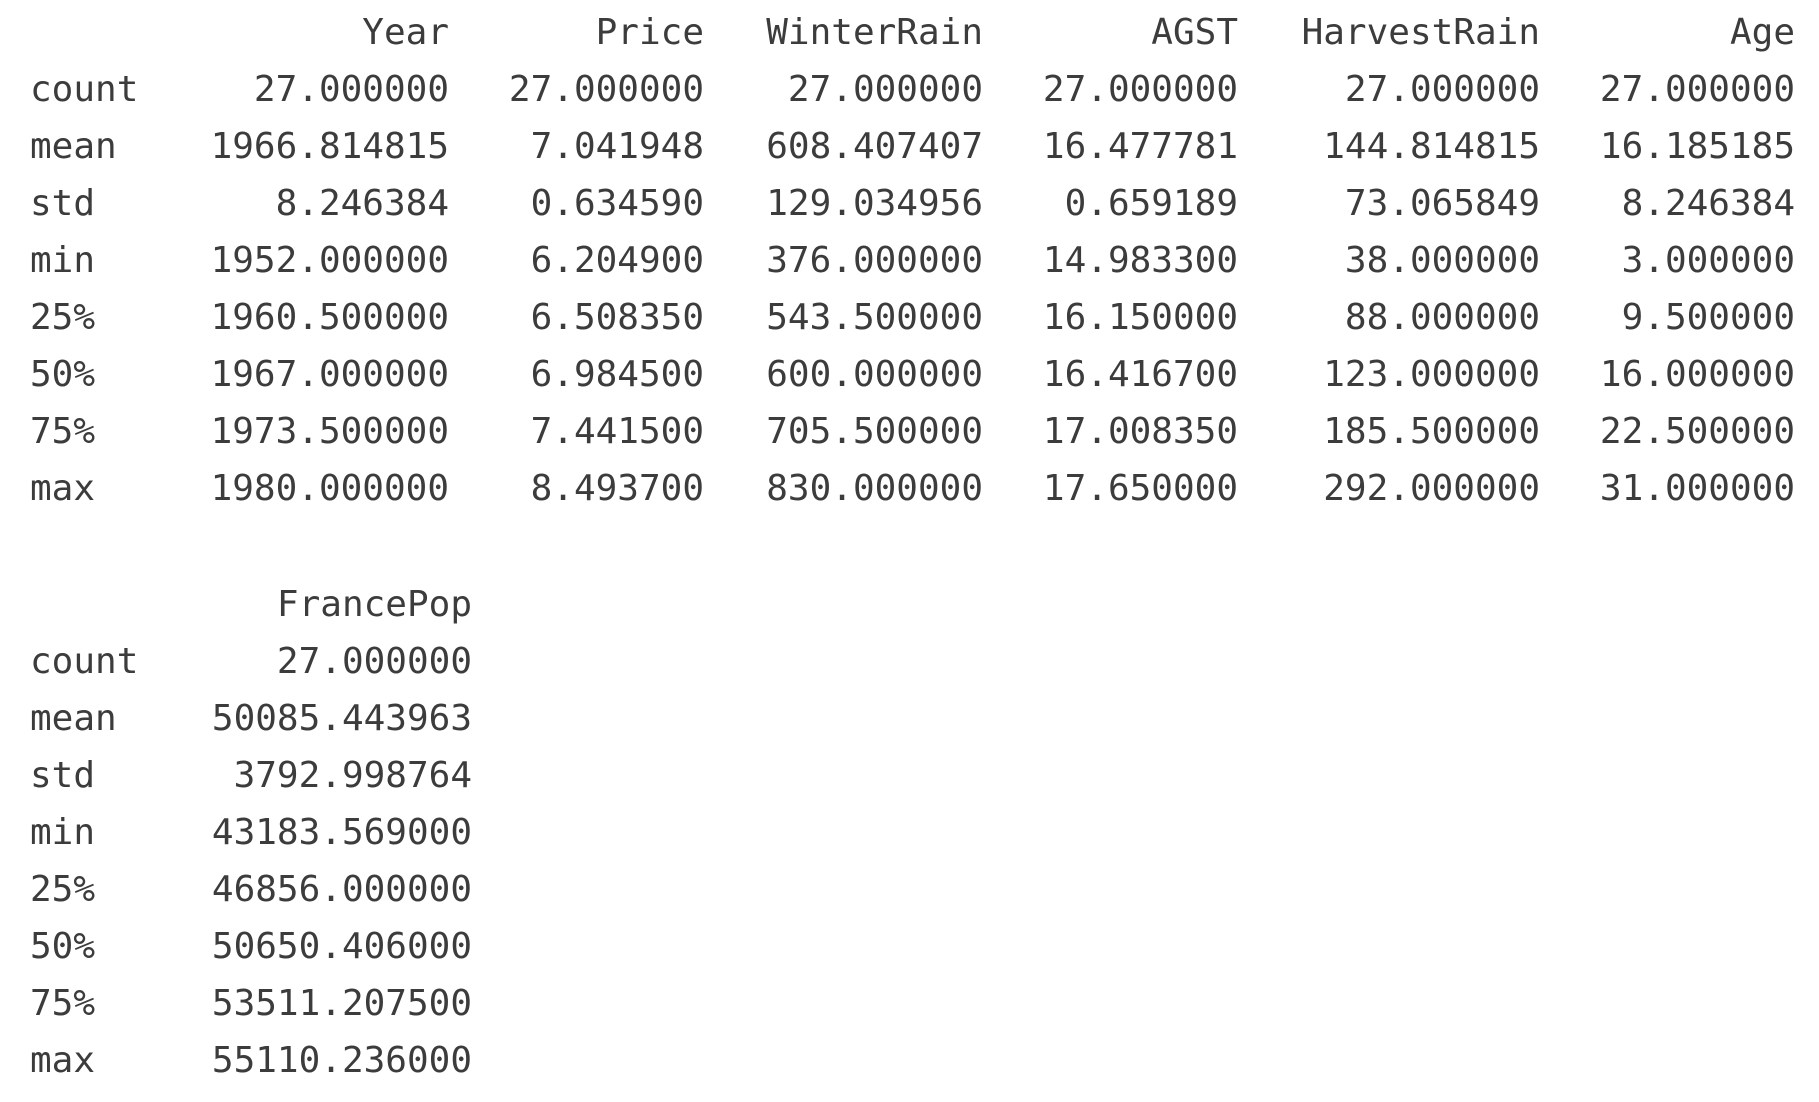 Image resolution: width=1819 pixels, height=1102 pixels. What do you see at coordinates (63, 1003) in the screenshot?
I see `row-label: 75%` at bounding box center [63, 1003].